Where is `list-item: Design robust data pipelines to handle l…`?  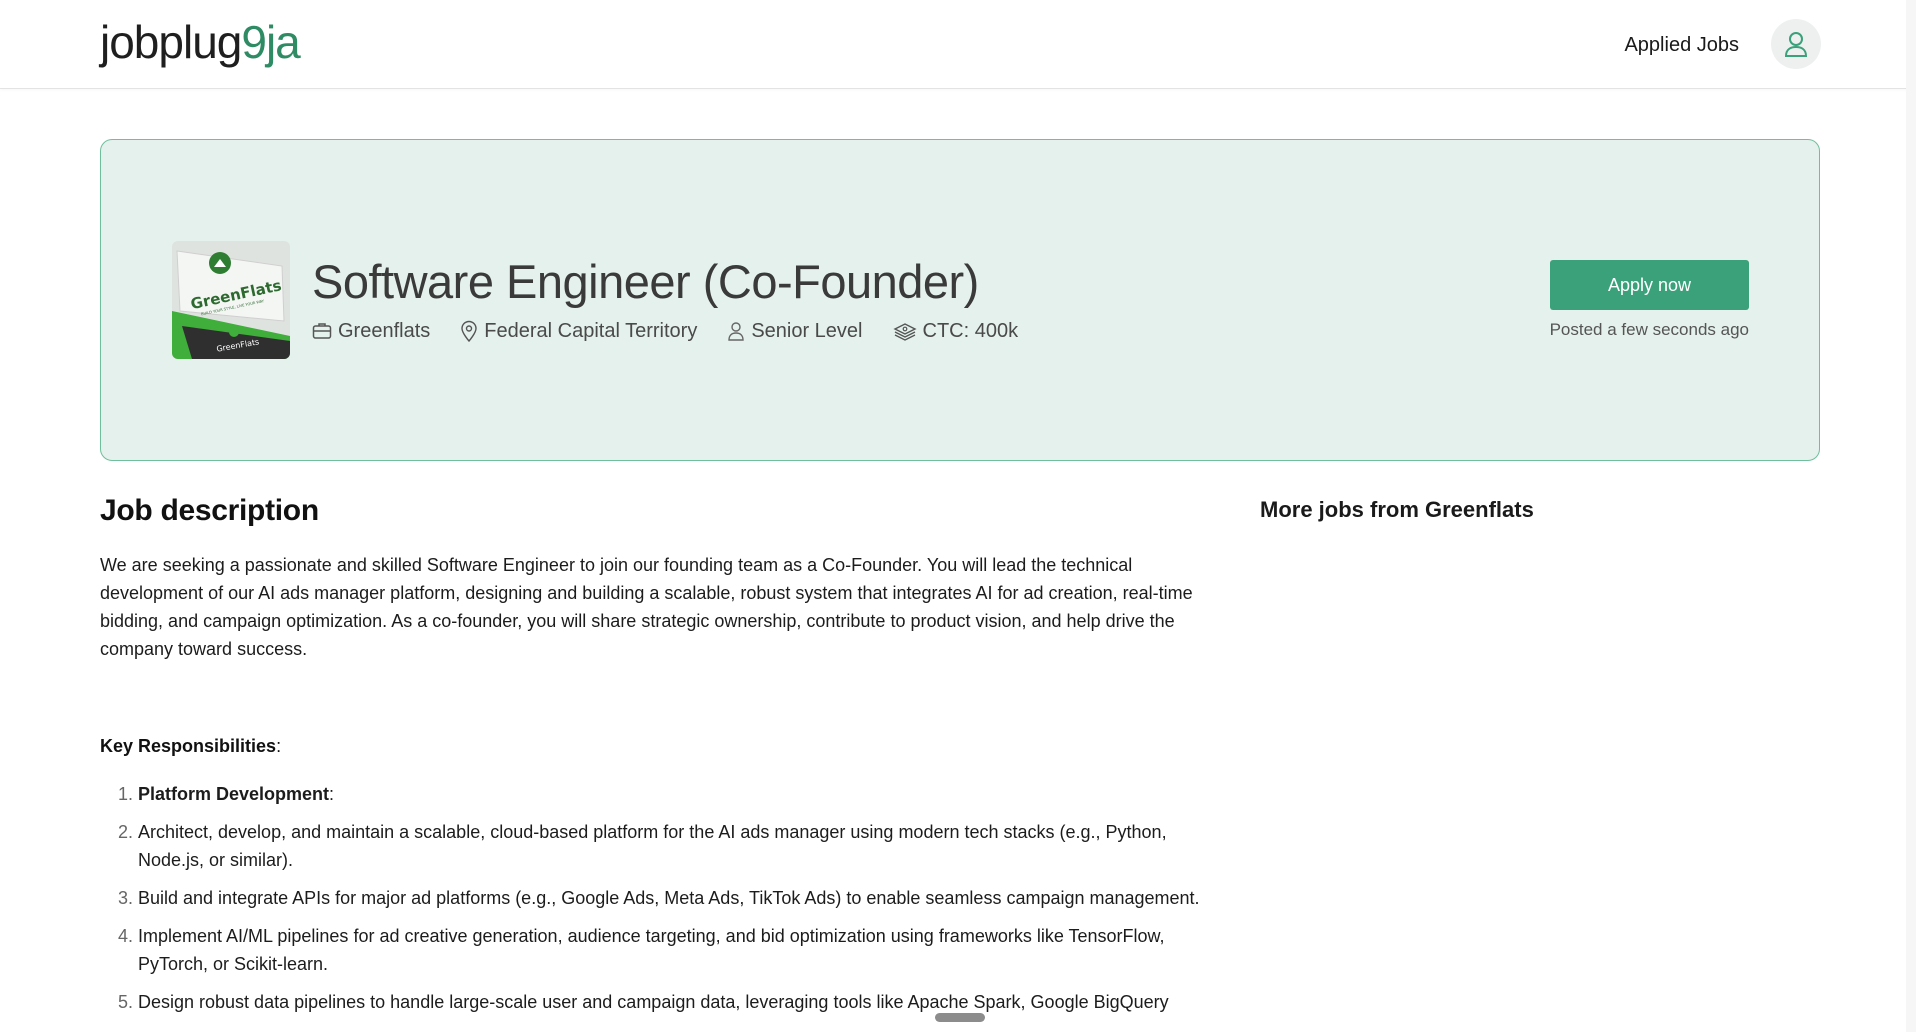 list-item: Design robust data pipelines to handle l… is located at coordinates (675, 1002).